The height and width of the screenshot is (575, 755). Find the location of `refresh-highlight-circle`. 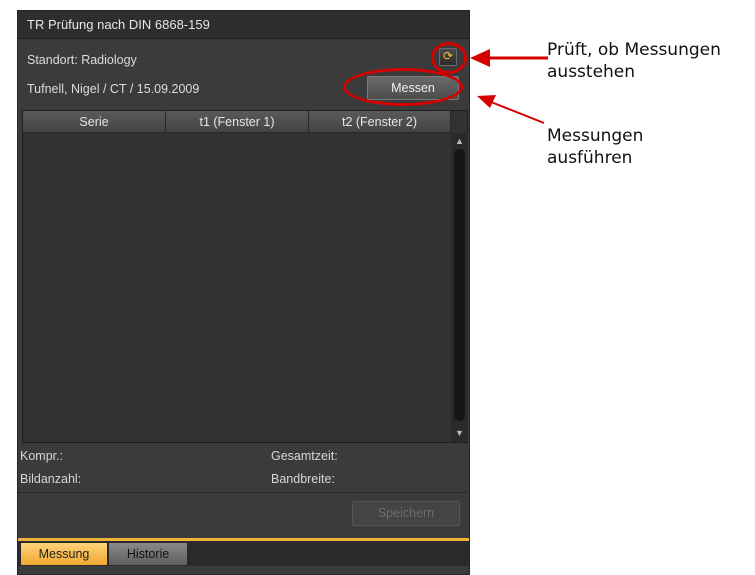

refresh-highlight-circle is located at coordinates (449, 58).